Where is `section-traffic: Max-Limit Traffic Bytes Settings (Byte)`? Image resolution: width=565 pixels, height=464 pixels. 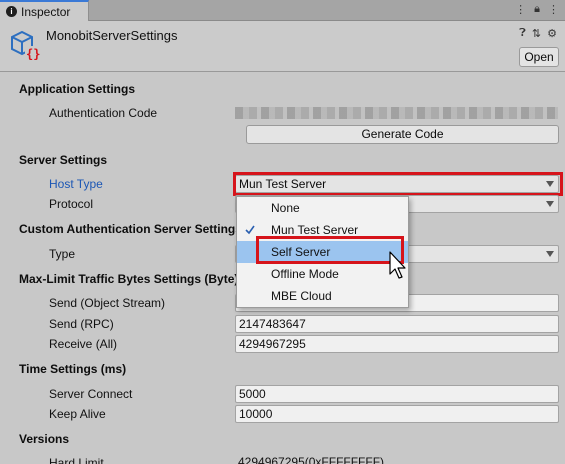
section-traffic: Max-Limit Traffic Bytes Settings (Byte) is located at coordinates (129, 279).